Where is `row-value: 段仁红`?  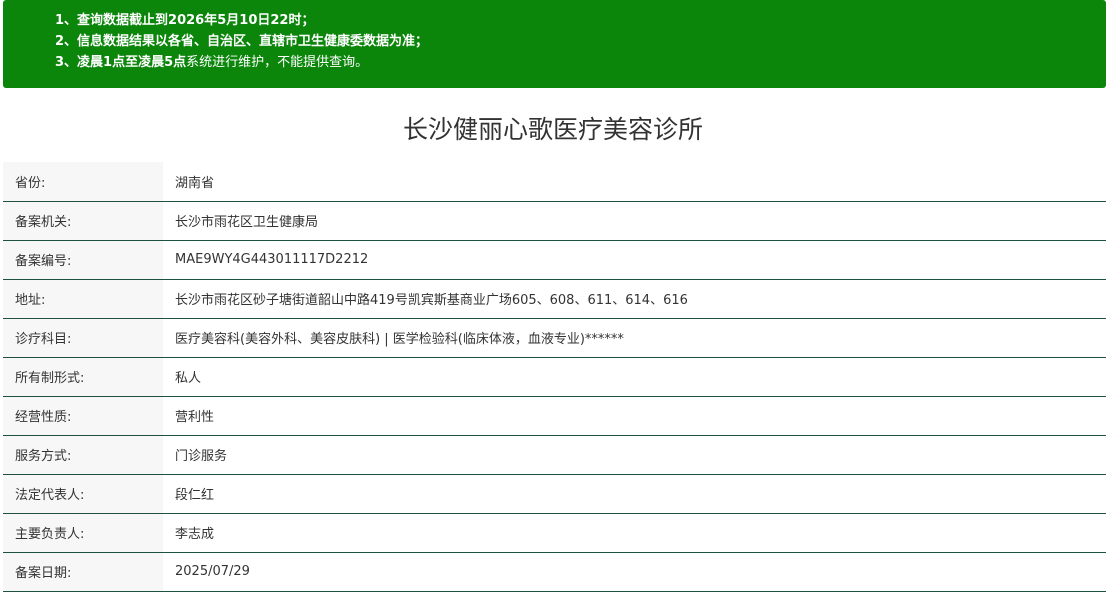
row-value: 段仁红 is located at coordinates (195, 495).